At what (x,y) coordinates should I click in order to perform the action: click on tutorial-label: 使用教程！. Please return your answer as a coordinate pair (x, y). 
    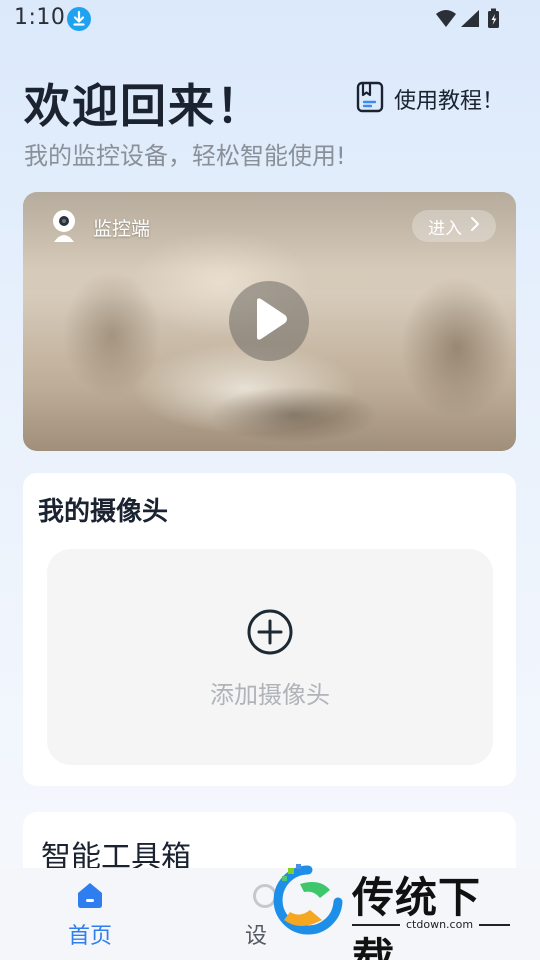
    Looking at the image, I should click on (448, 101).